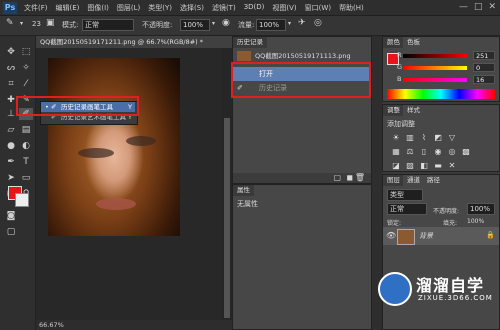 This screenshot has height=330, width=500. Describe the element at coordinates (10, 8) in the screenshot. I see `photoshop-logo: Ps` at that location.